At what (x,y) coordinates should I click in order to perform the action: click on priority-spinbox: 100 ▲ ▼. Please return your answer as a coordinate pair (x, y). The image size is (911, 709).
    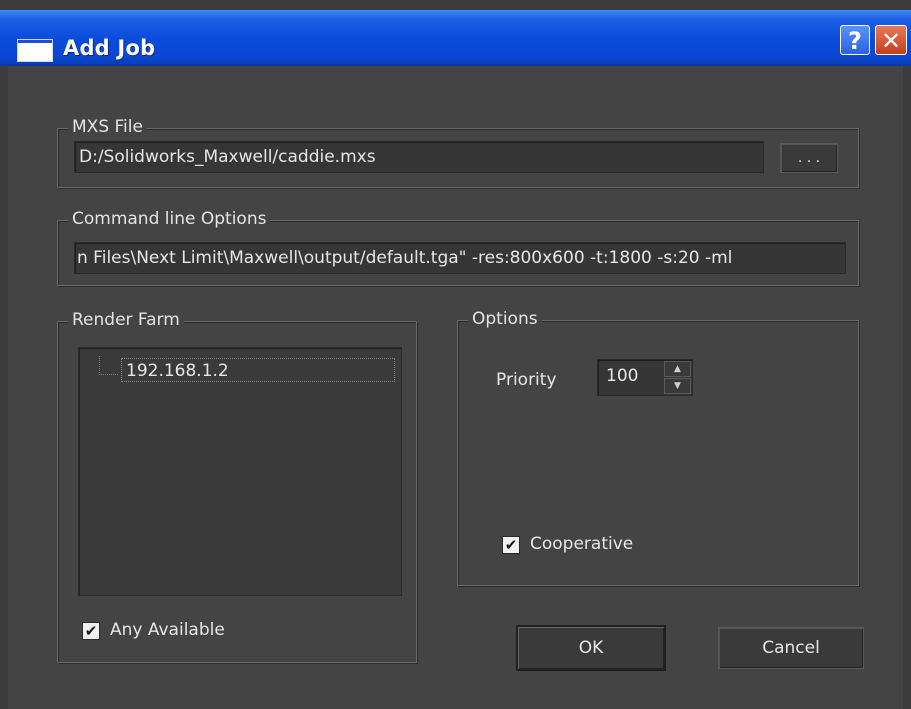
    Looking at the image, I should click on (645, 377).